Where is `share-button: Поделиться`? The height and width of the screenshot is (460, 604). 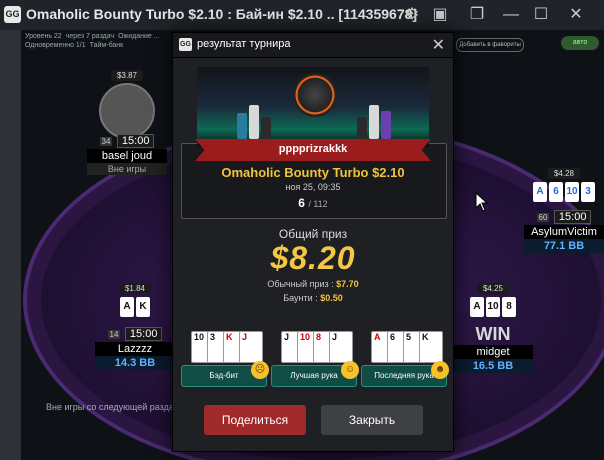 share-button: Поделиться is located at coordinates (255, 420).